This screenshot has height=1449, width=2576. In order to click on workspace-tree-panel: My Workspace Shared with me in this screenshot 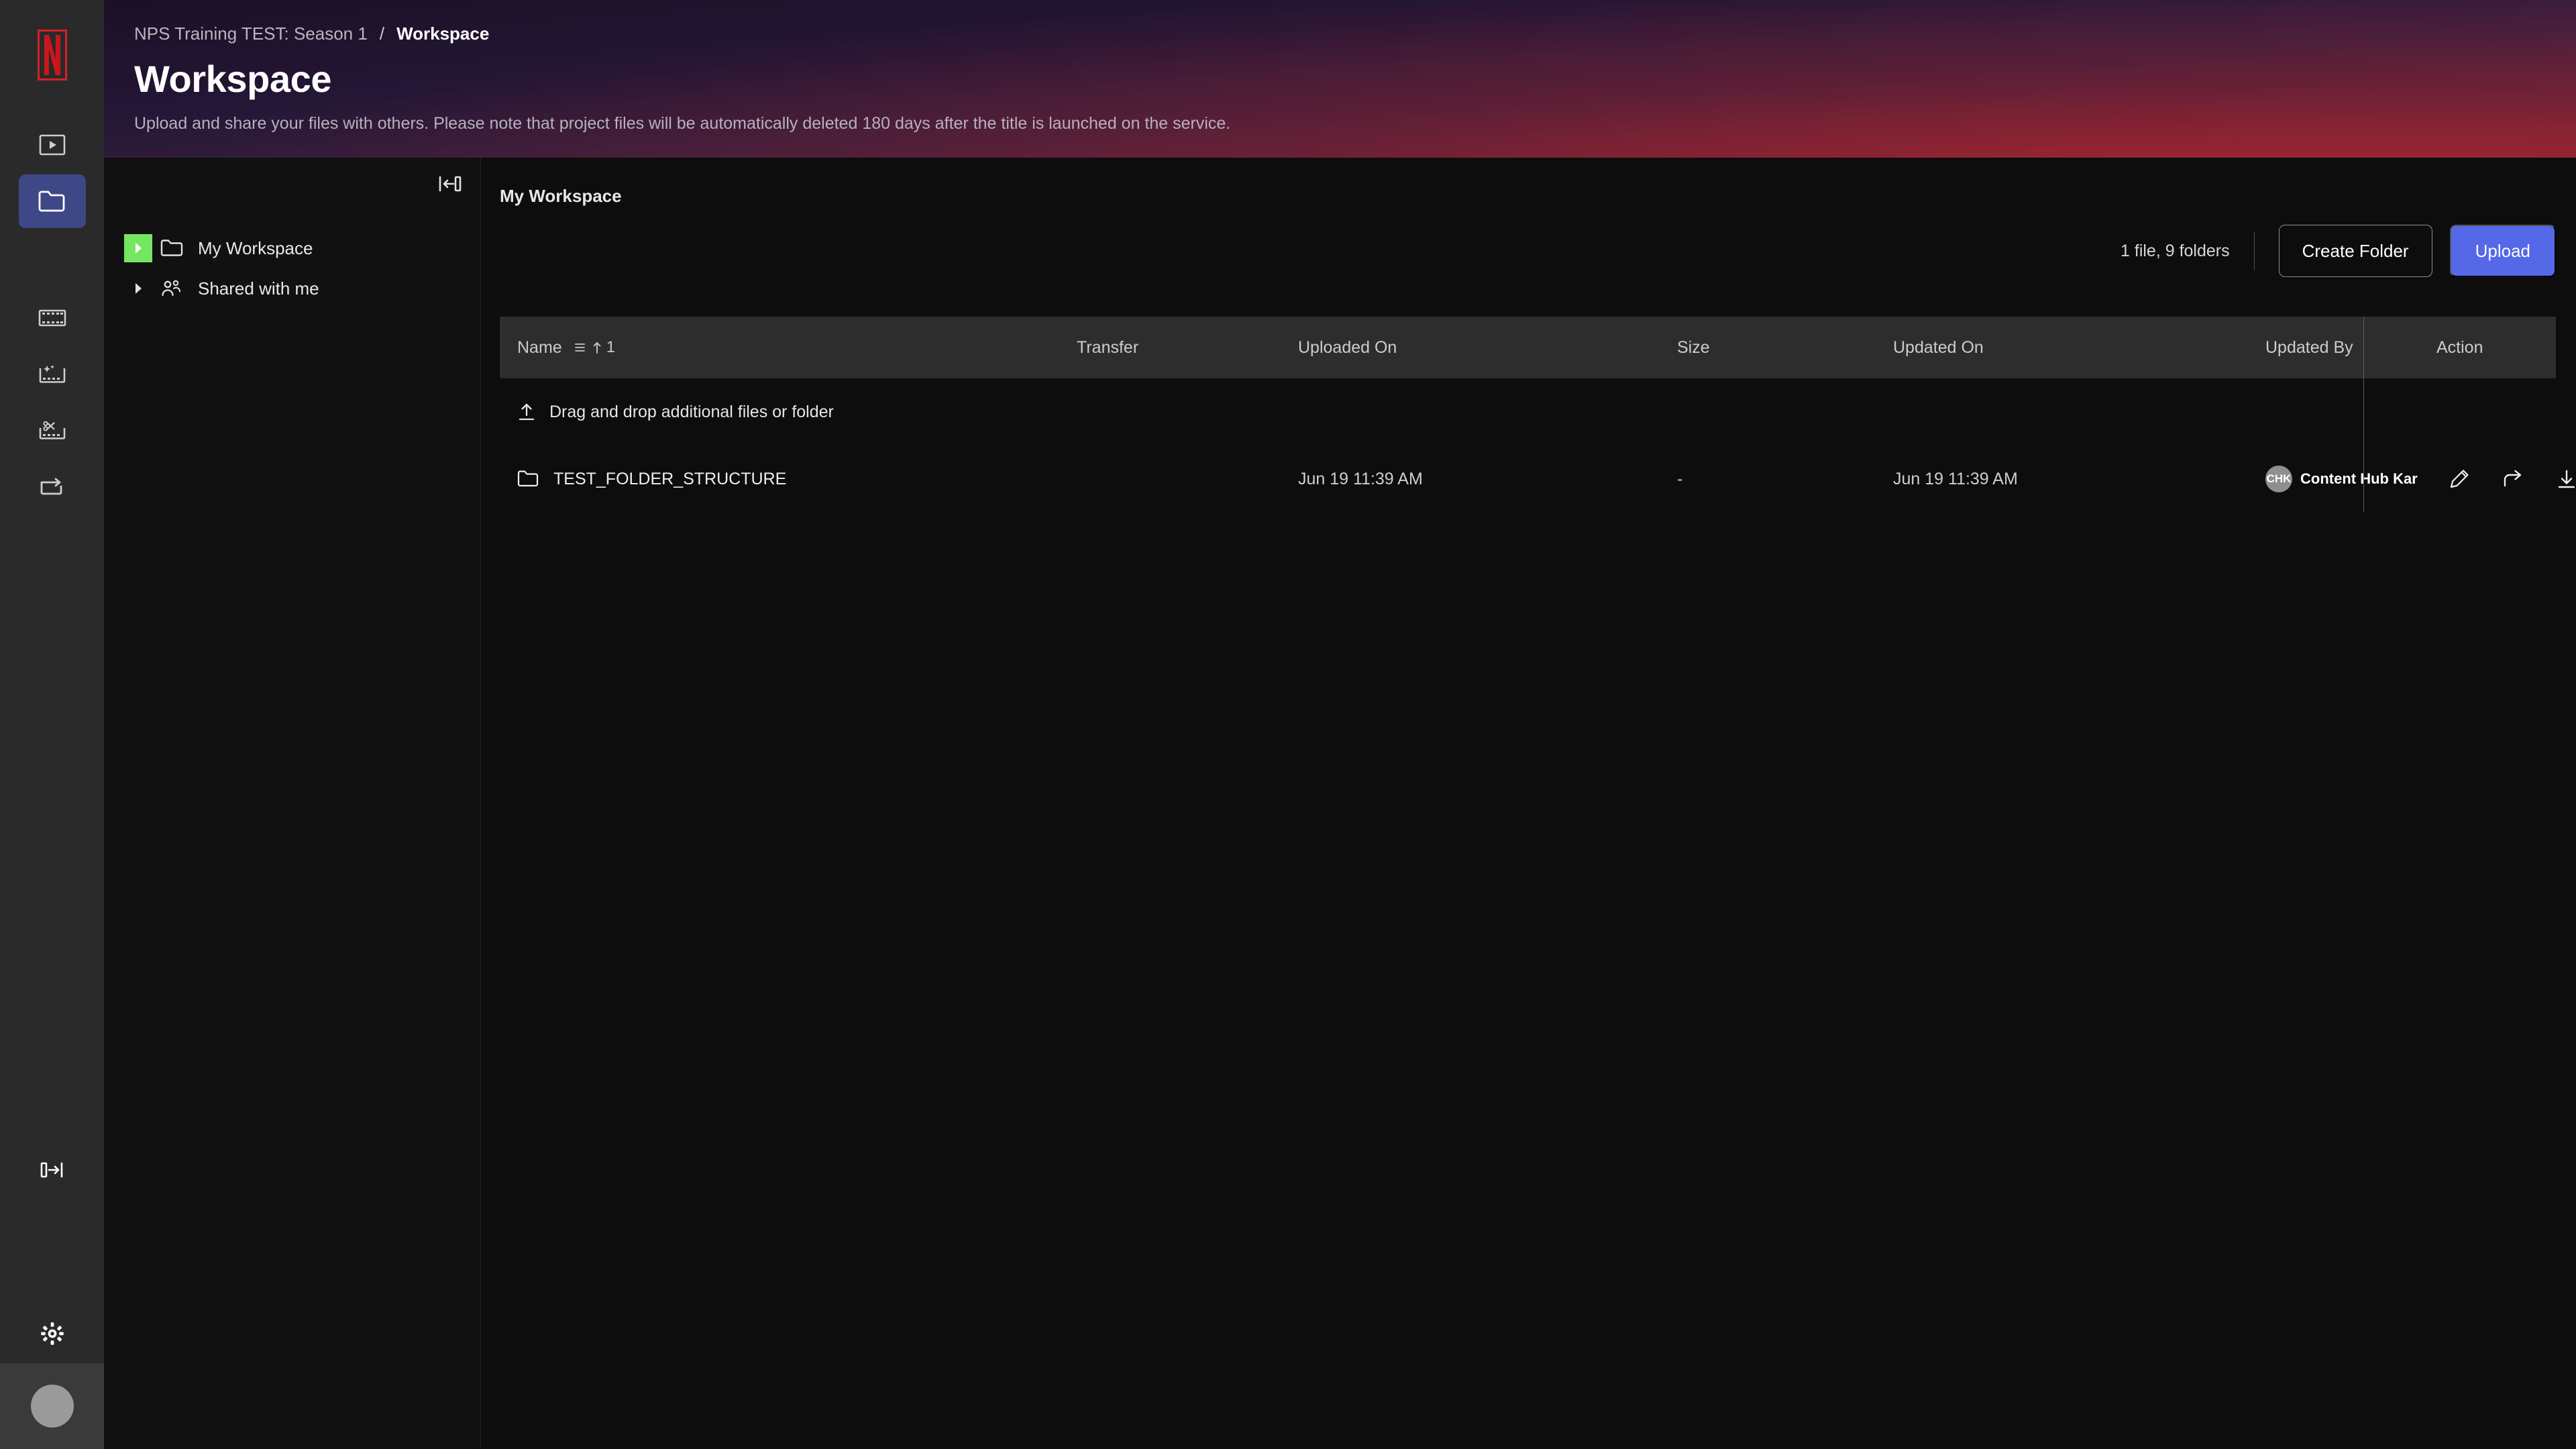, I will do `click(292, 803)`.